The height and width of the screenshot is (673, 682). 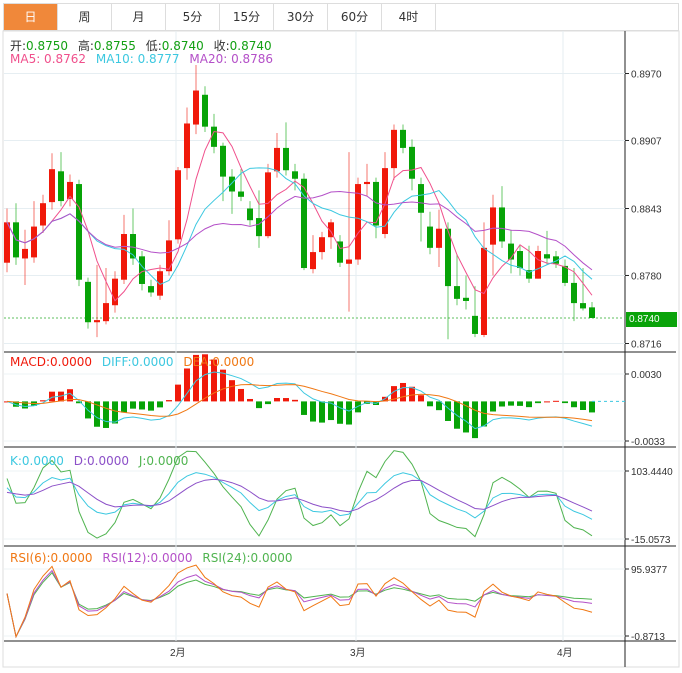 What do you see at coordinates (178, 653) in the screenshot?
I see `time-axis-label: 2月` at bounding box center [178, 653].